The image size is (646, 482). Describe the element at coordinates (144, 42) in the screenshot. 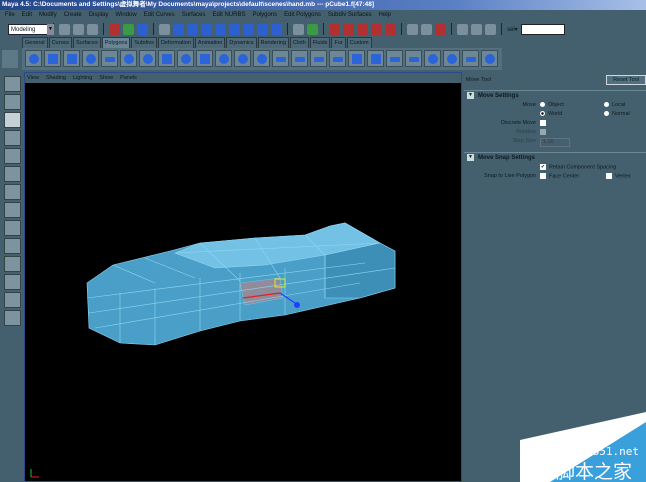

I see `tab-subdivs: Subdivs` at that location.